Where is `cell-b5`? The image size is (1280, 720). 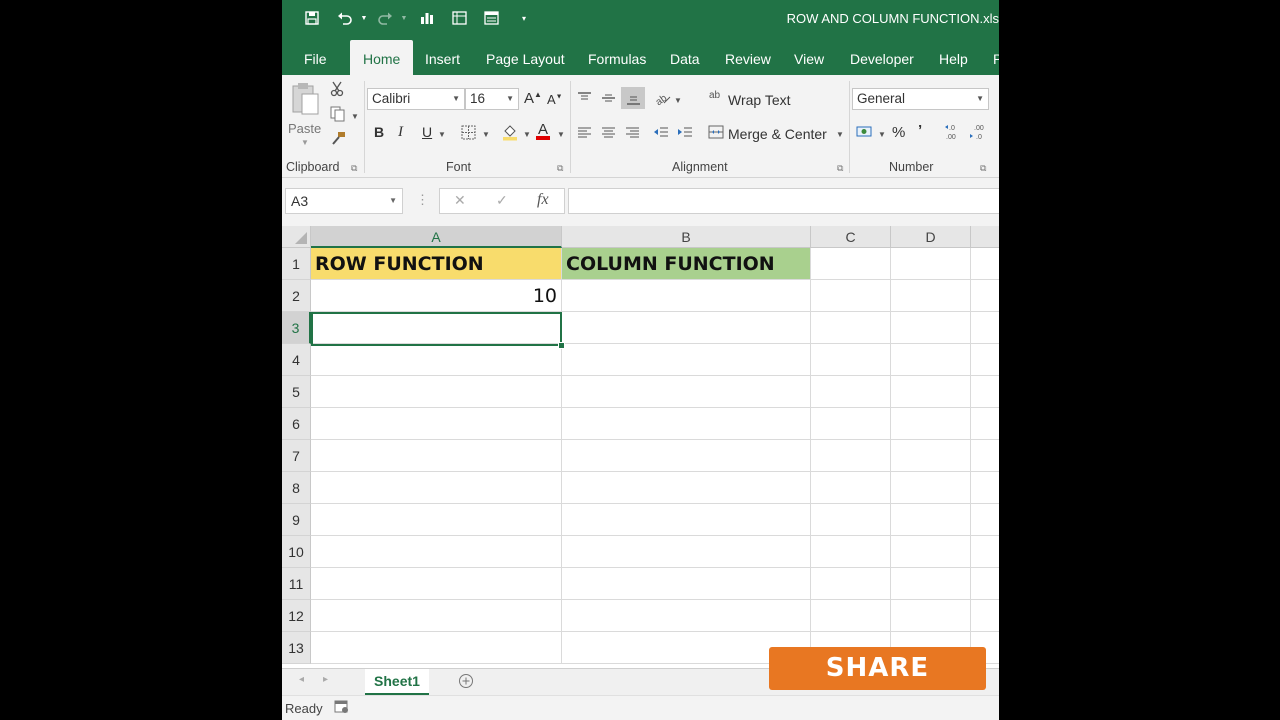 cell-b5 is located at coordinates (686, 392).